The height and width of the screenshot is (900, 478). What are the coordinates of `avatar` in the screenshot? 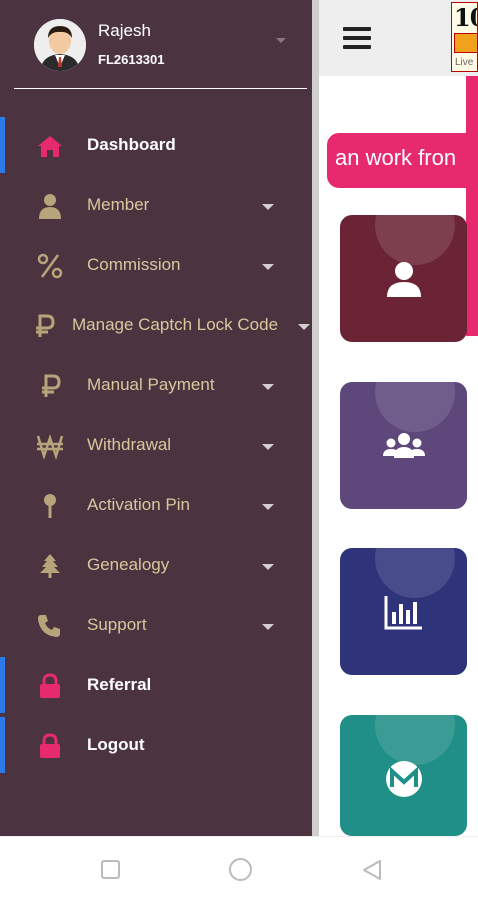 It's located at (60, 45).